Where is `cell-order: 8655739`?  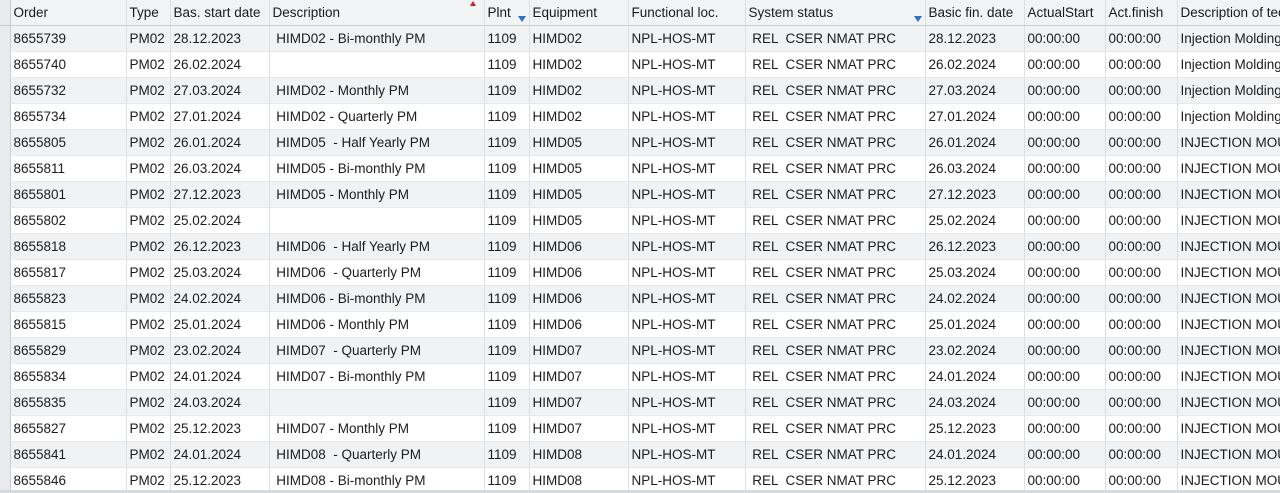
cell-order: 8655739 is located at coordinates (68, 38).